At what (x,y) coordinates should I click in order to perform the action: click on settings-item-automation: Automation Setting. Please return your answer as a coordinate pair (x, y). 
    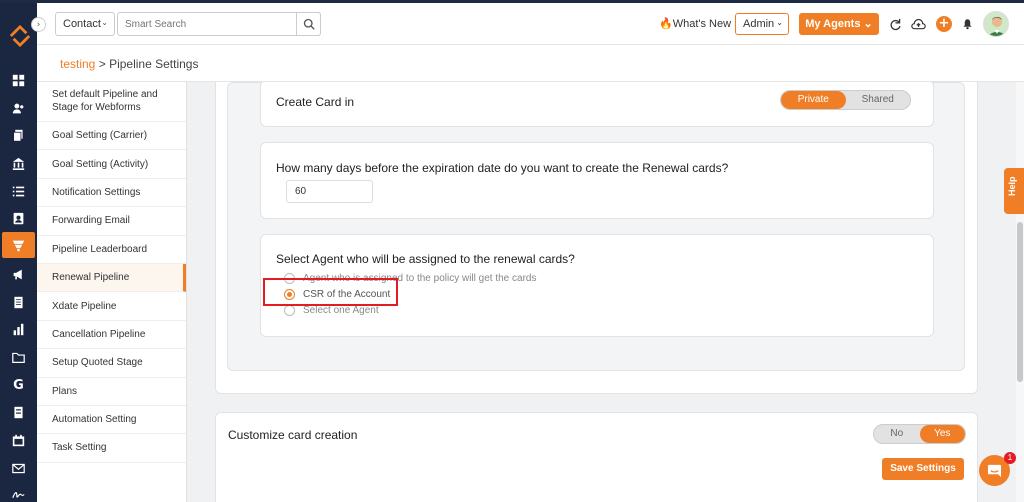
    Looking at the image, I should click on (111, 420).